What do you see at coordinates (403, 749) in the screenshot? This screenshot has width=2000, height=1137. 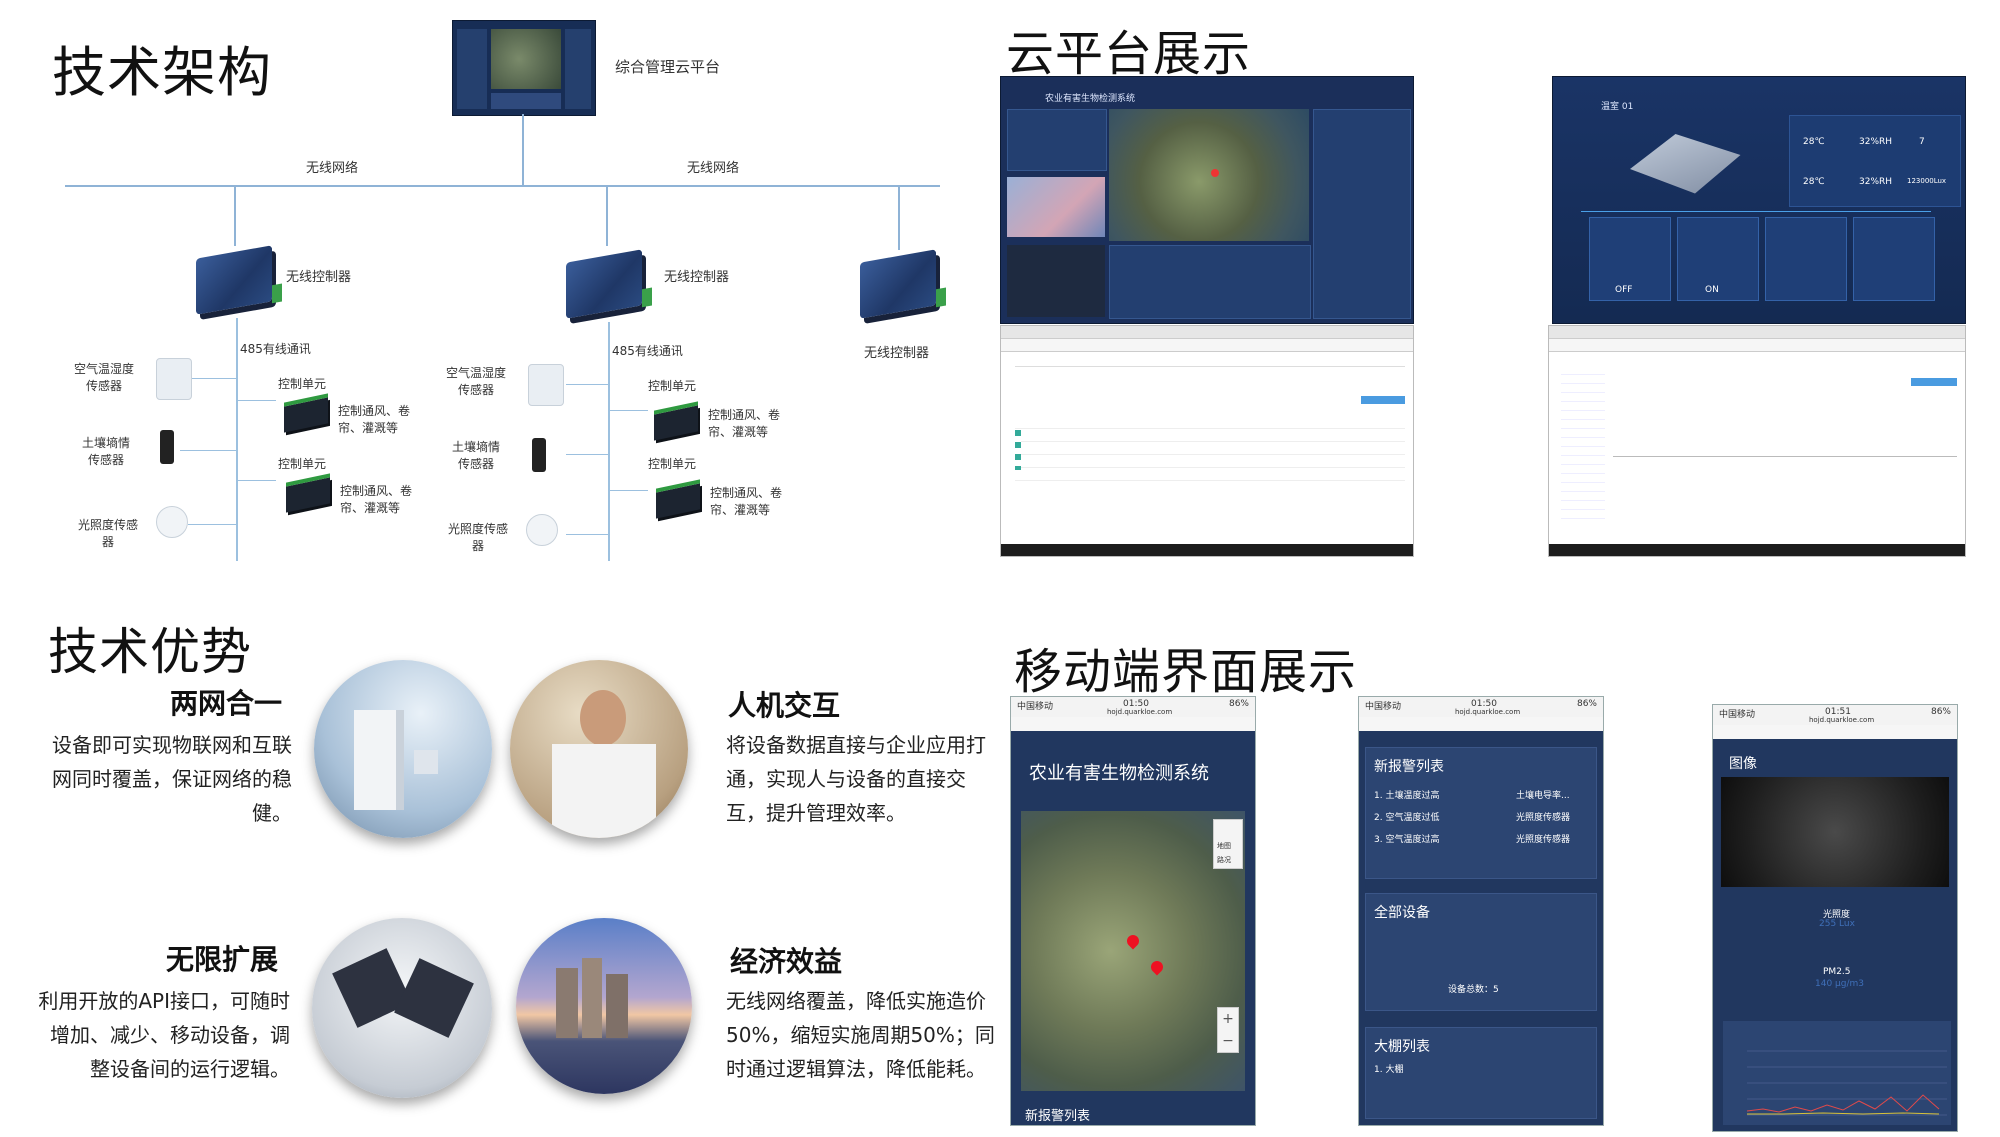 I see `advantage-image-buildings` at bounding box center [403, 749].